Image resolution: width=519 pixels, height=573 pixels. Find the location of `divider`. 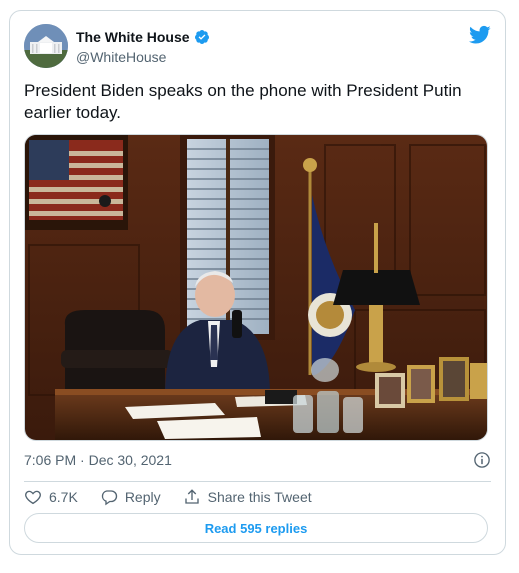

divider is located at coordinates (257, 481).